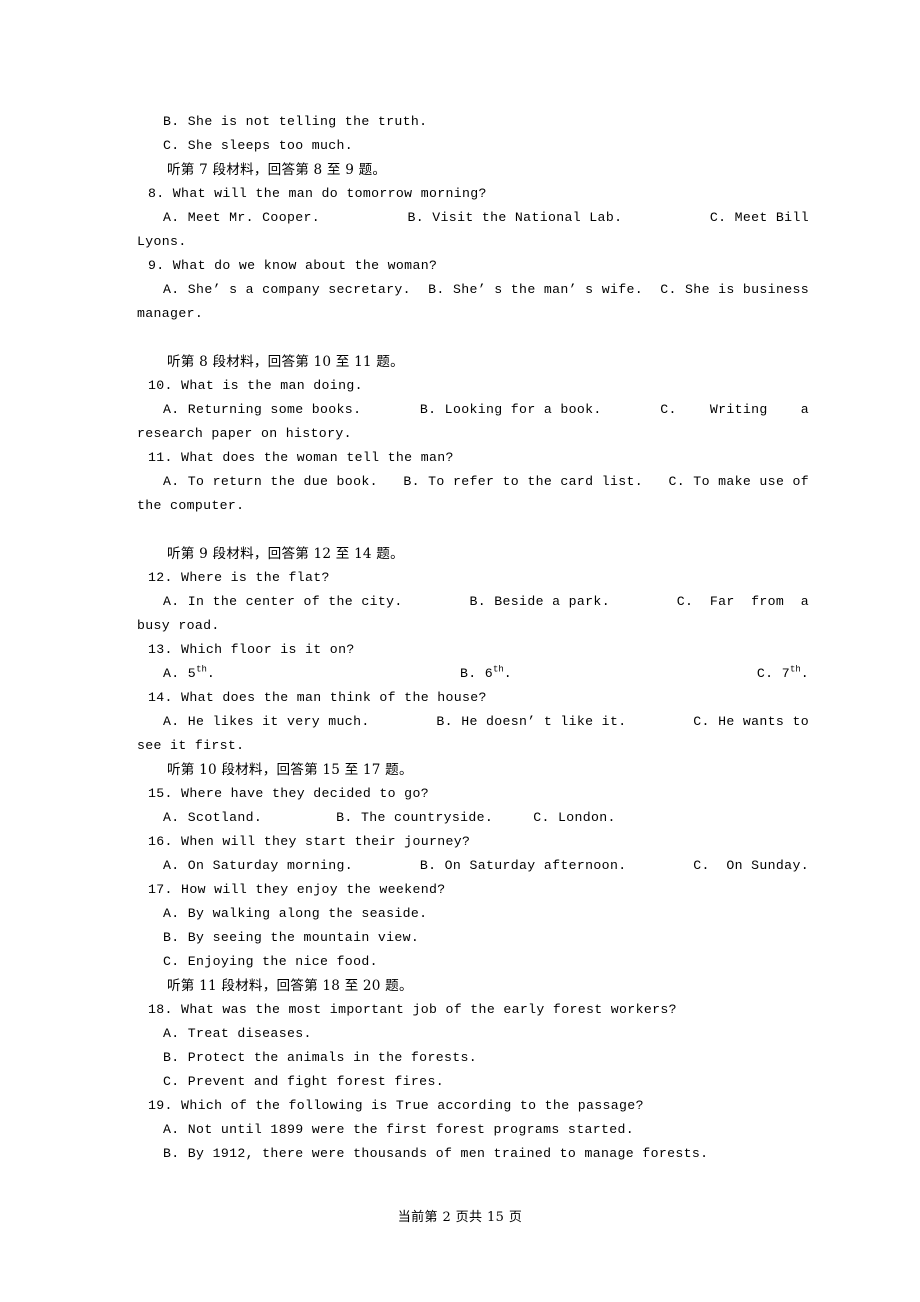 This screenshot has height=1302, width=920. What do you see at coordinates (258, 145) in the screenshot?
I see `option-line: C. She sleeps too much.` at bounding box center [258, 145].